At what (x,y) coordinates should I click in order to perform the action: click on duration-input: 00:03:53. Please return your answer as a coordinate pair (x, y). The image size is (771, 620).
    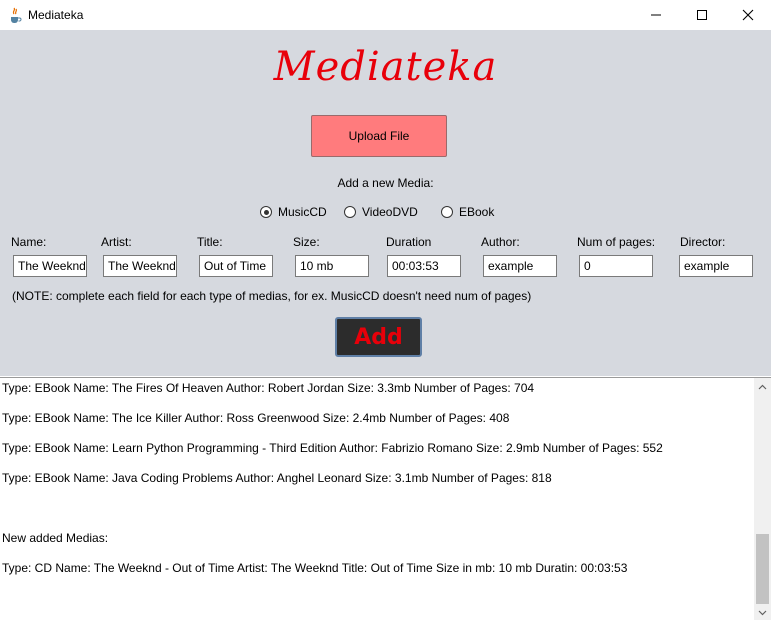
    Looking at the image, I should click on (424, 266).